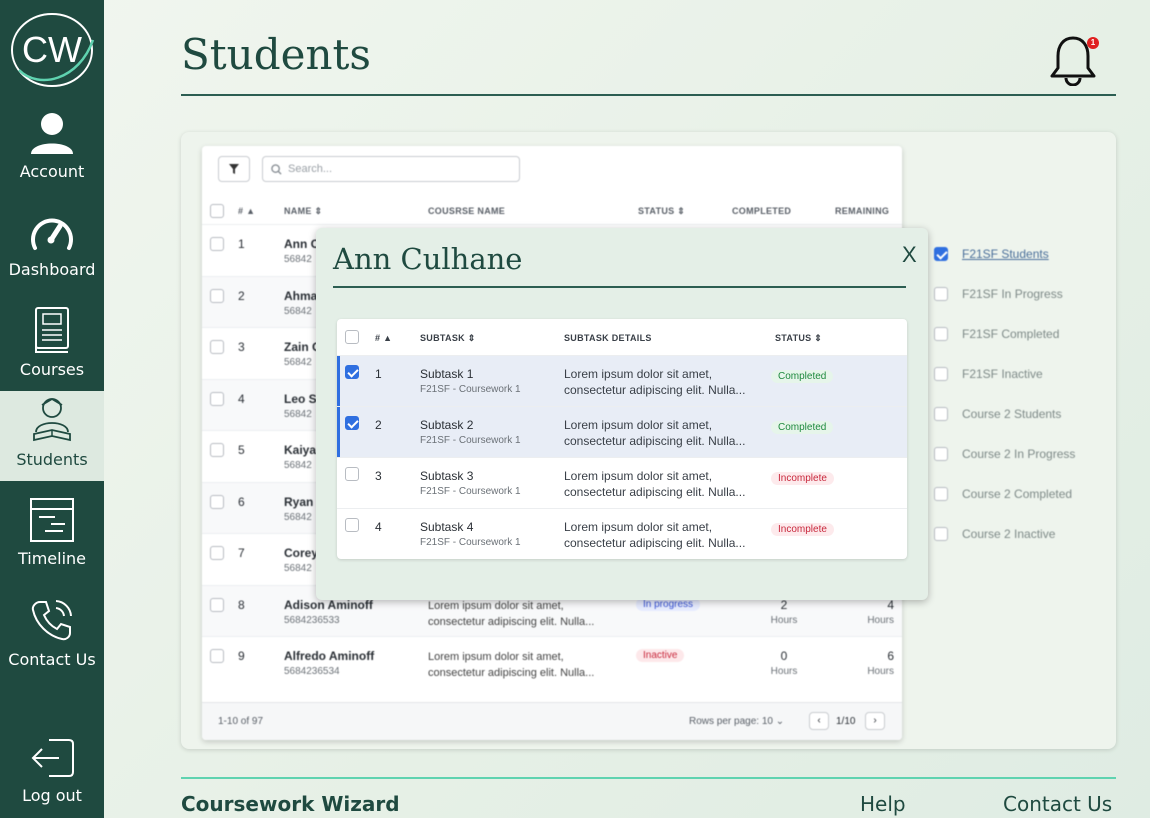 Image resolution: width=1150 pixels, height=818 pixels. Describe the element at coordinates (52, 659) in the screenshot. I see `sidebar-item-label: Contact Us` at that location.